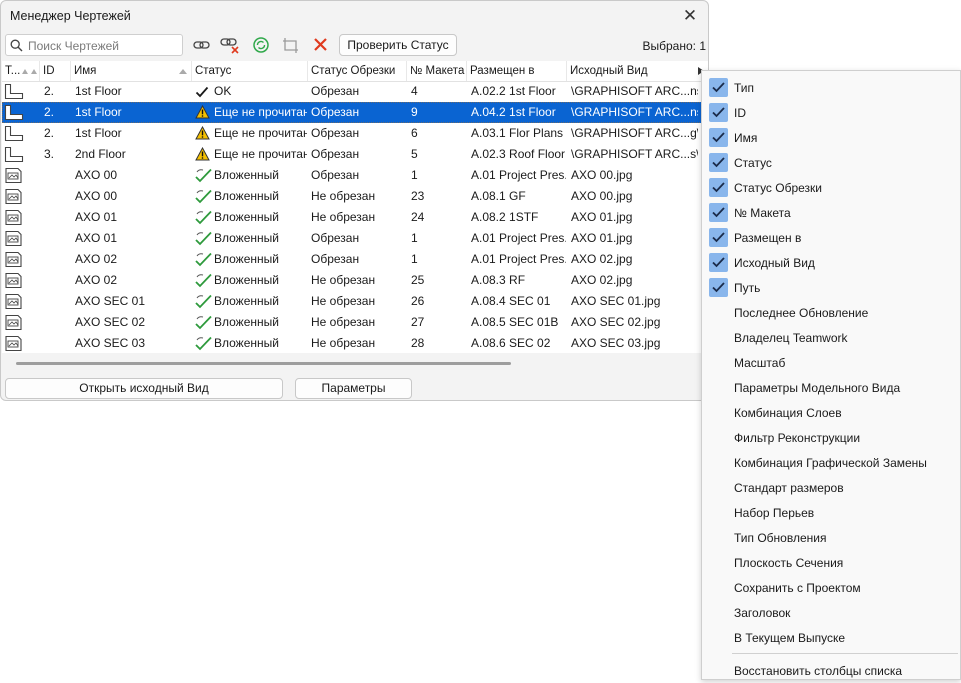 This screenshot has height=683, width=961. Describe the element at coordinates (291, 45) in the screenshot. I see `crop-icon` at that location.